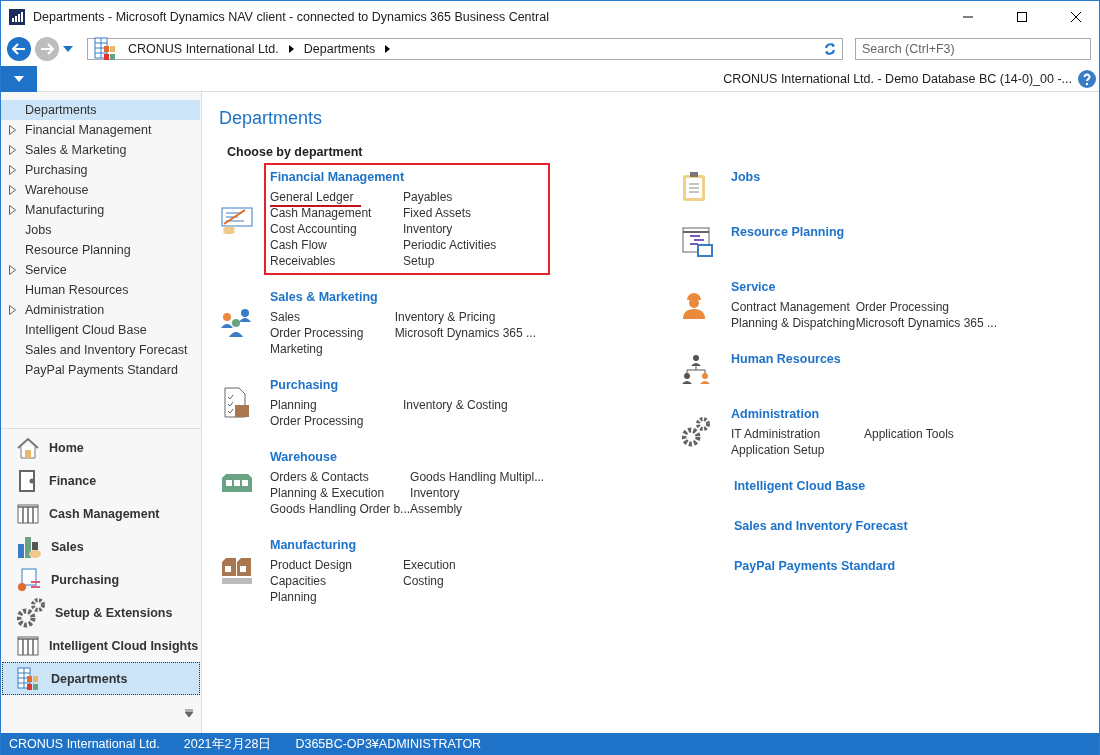  I want to click on department-link: Purchasing, so click(403, 387).